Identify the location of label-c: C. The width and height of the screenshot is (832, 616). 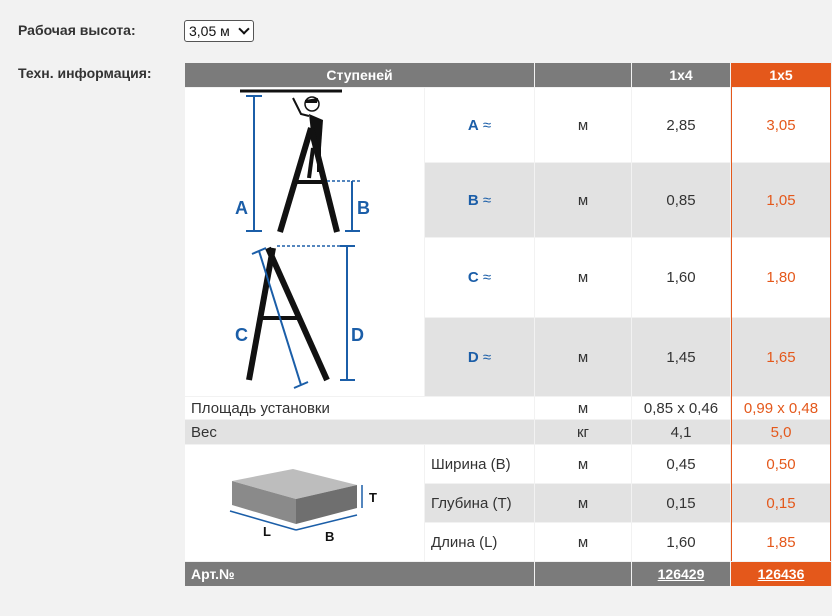
(241, 335).